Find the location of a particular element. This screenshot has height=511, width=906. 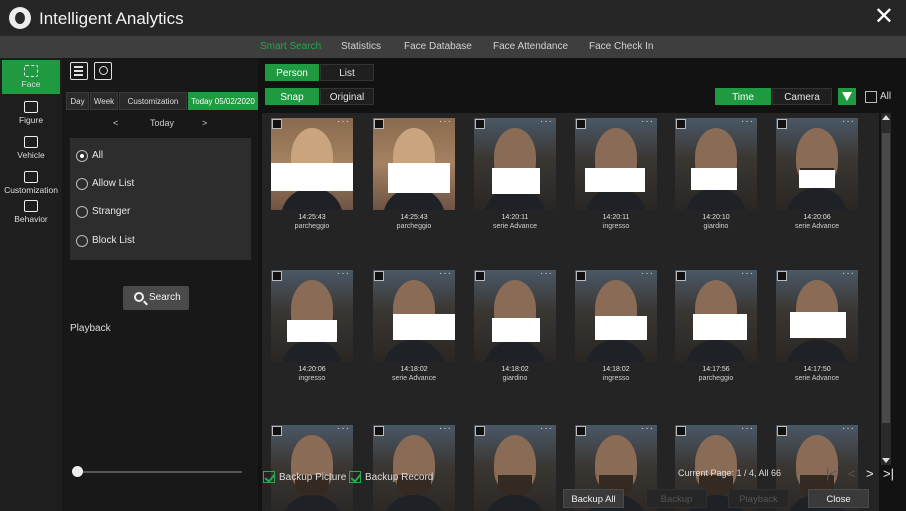

slider-knob is located at coordinates (77, 471).